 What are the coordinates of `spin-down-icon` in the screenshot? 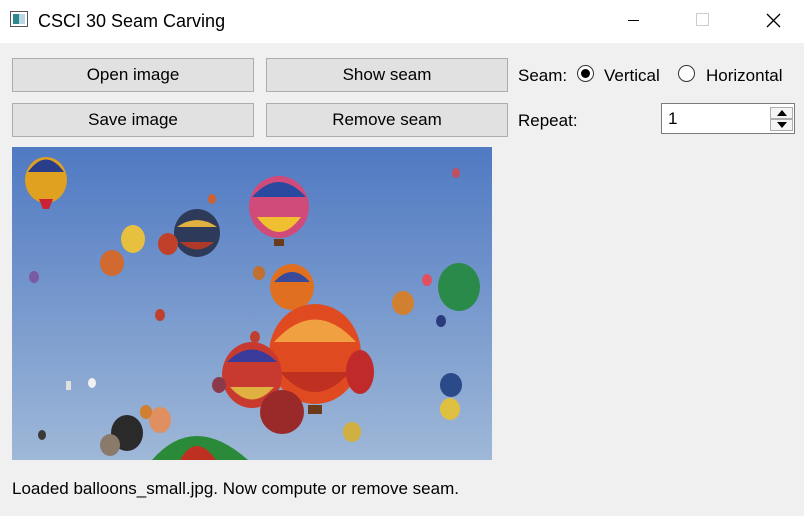 It's located at (781, 125).